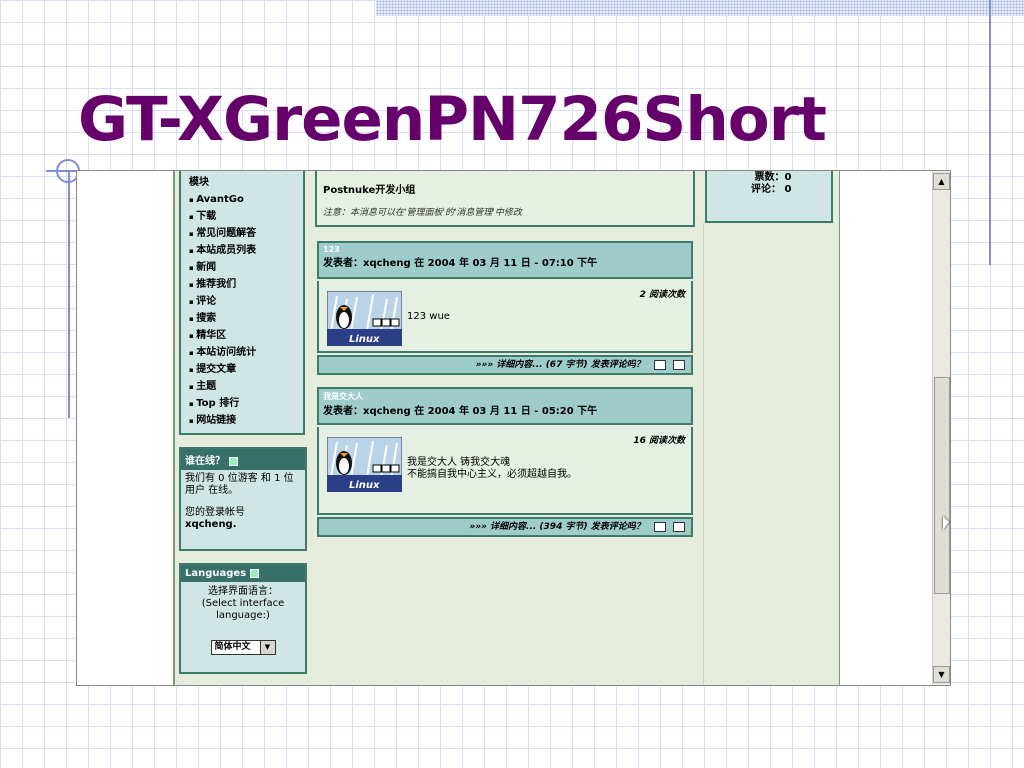  I want to click on scrollbar-thumb, so click(942, 485).